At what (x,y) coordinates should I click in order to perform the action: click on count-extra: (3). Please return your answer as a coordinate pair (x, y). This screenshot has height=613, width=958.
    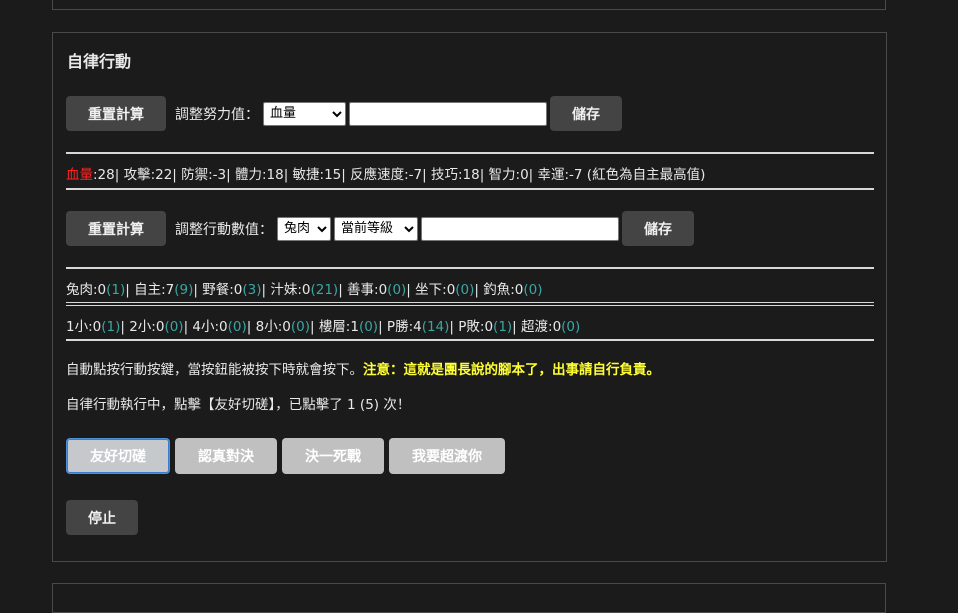
    Looking at the image, I should click on (252, 290).